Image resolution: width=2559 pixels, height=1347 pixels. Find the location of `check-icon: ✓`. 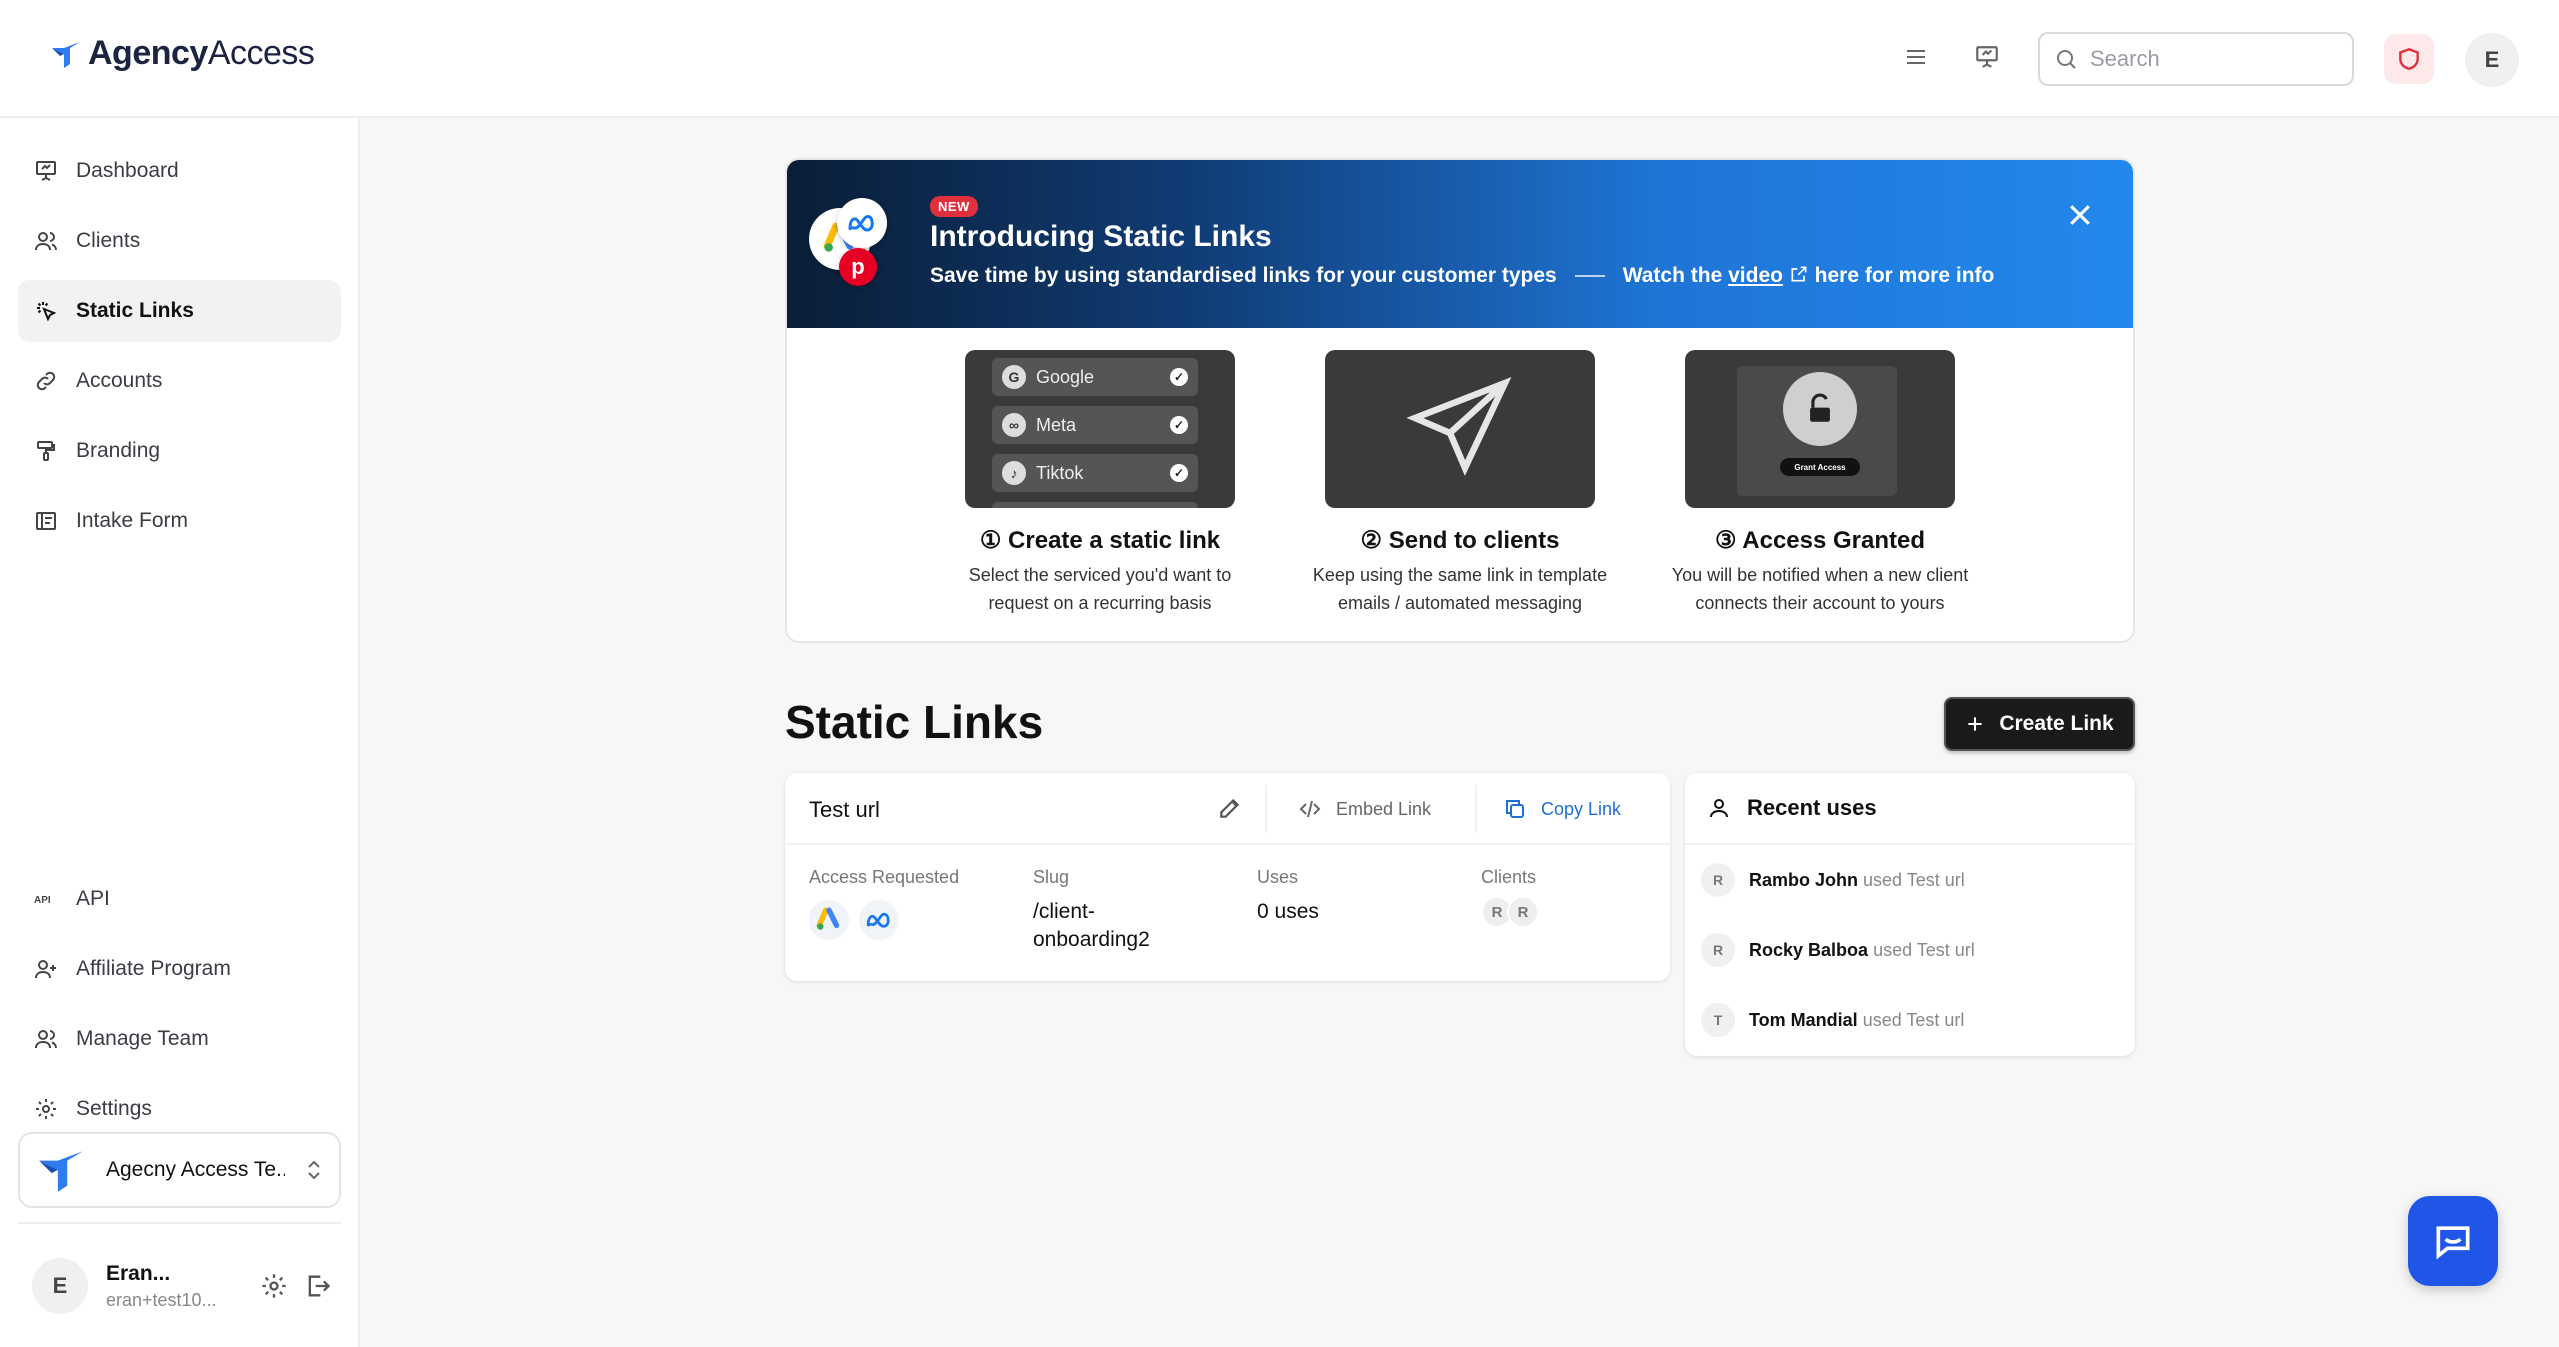

check-icon: ✓ is located at coordinates (1179, 473).